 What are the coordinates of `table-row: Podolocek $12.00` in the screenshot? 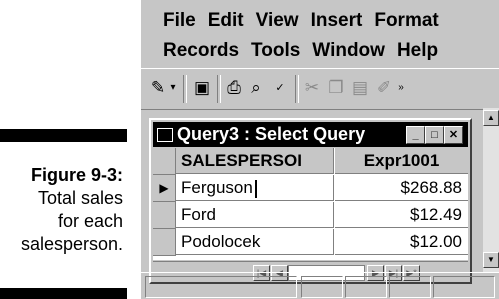 It's located at (310, 242).